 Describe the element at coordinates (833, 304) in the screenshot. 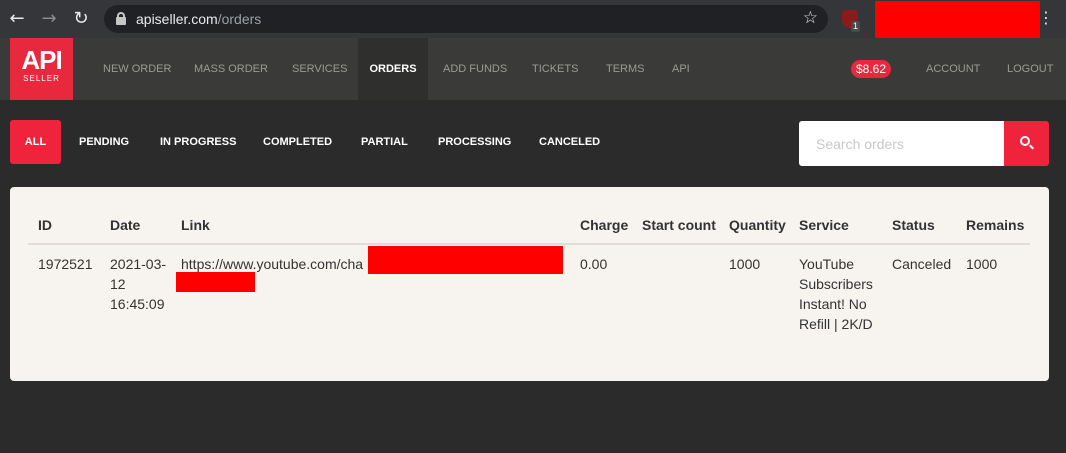

I see `order-service-line: Instant! No` at that location.